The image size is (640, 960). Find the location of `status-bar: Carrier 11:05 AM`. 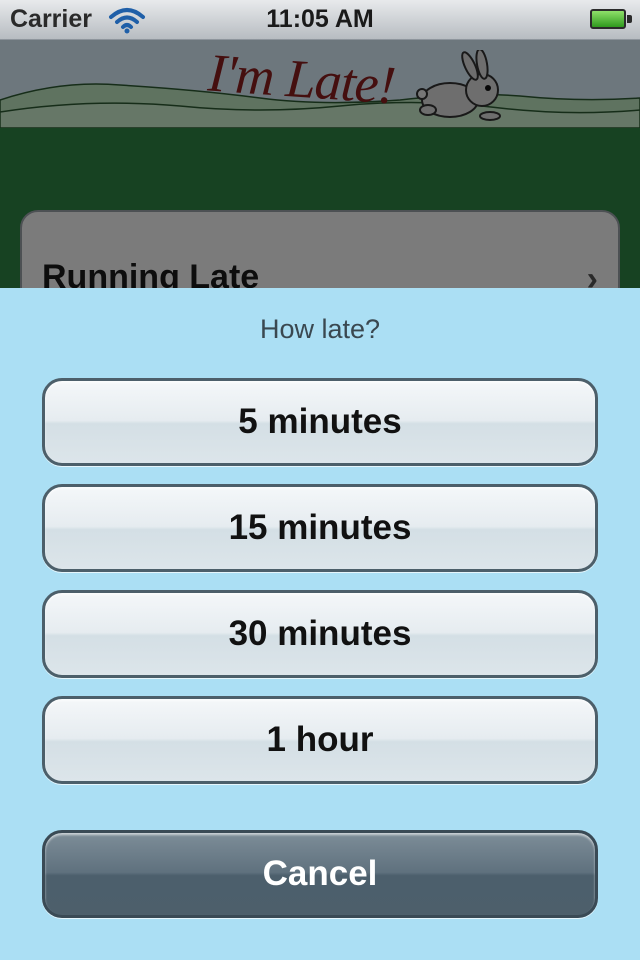

status-bar: Carrier 11:05 AM is located at coordinates (320, 20).